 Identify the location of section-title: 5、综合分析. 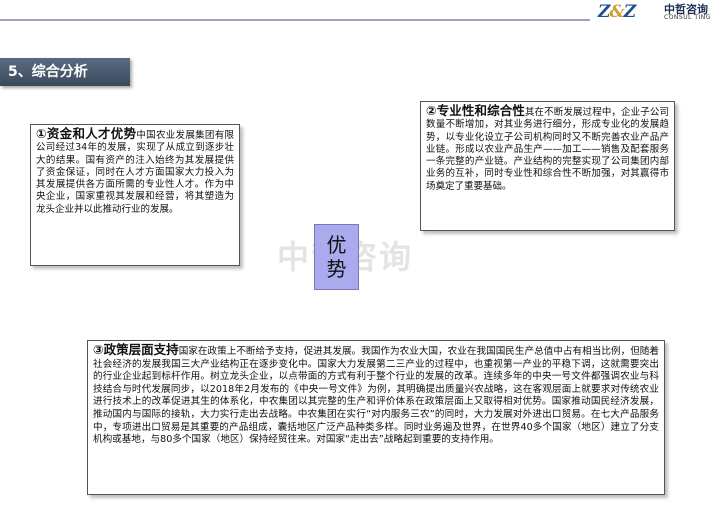
(65, 72).